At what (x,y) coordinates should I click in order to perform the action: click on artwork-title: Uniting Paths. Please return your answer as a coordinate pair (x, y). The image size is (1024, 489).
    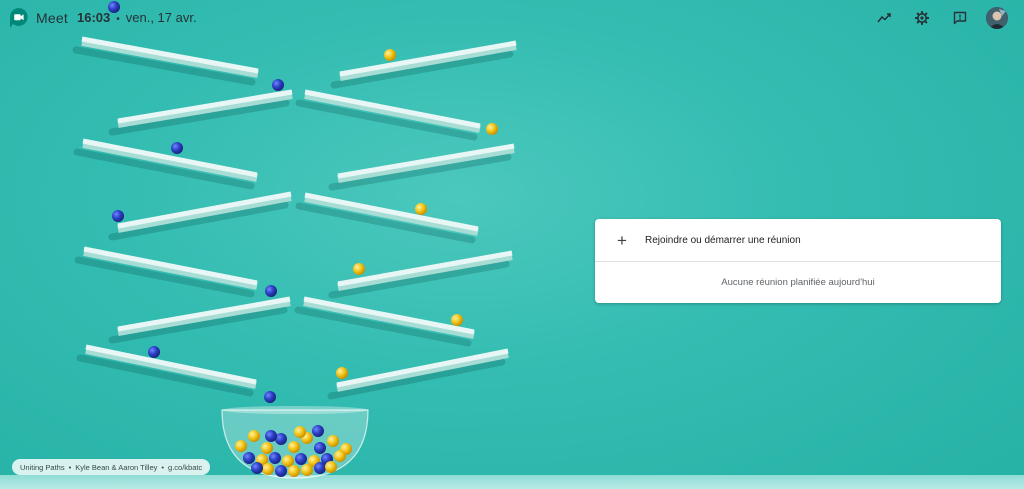
    Looking at the image, I should click on (42, 467).